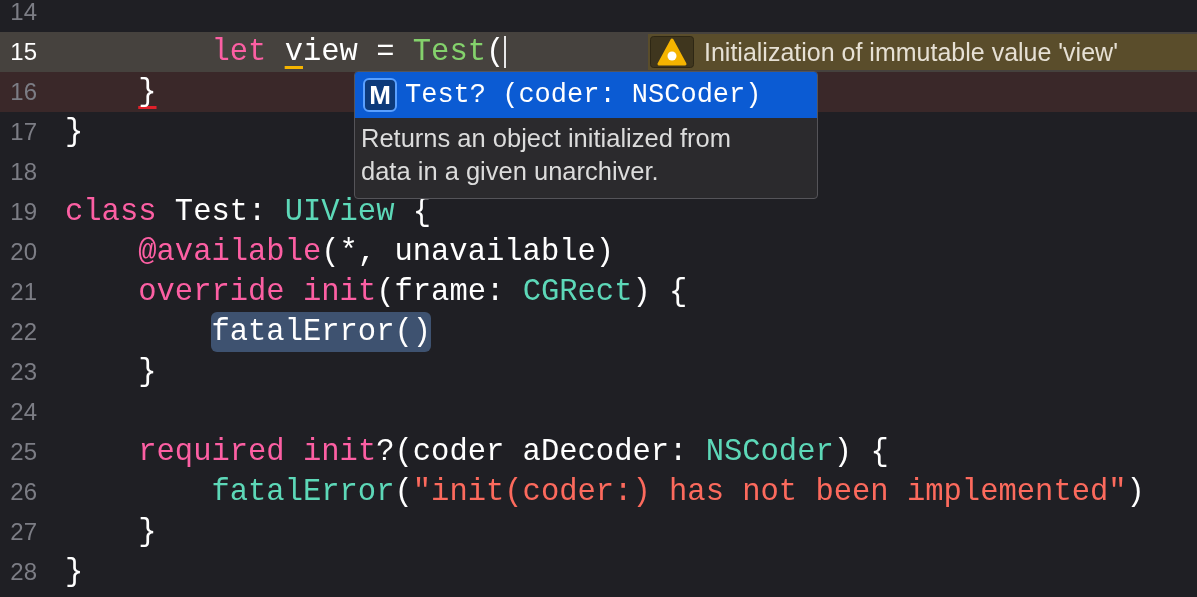 The height and width of the screenshot is (597, 1197). Describe the element at coordinates (23, 252) in the screenshot. I see `line-number: 20` at that location.